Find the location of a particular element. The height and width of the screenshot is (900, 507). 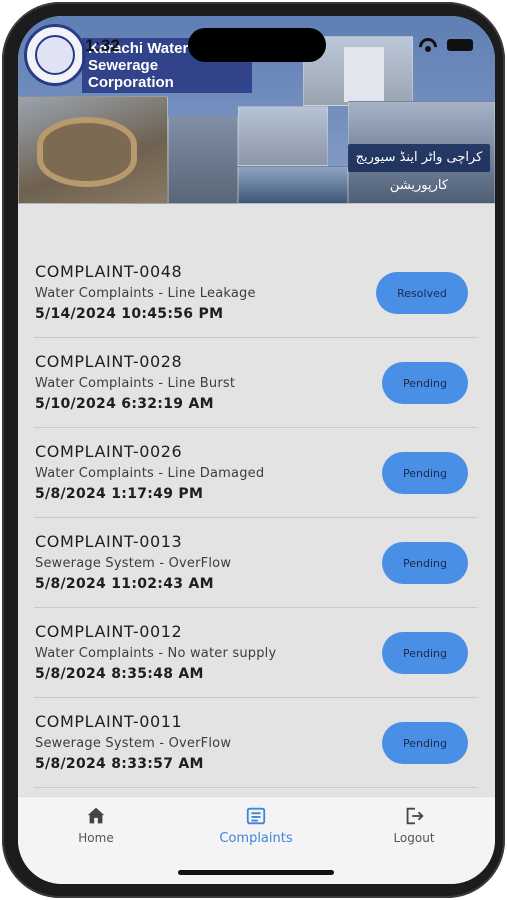

reservoir-shape is located at coordinates (87, 152).